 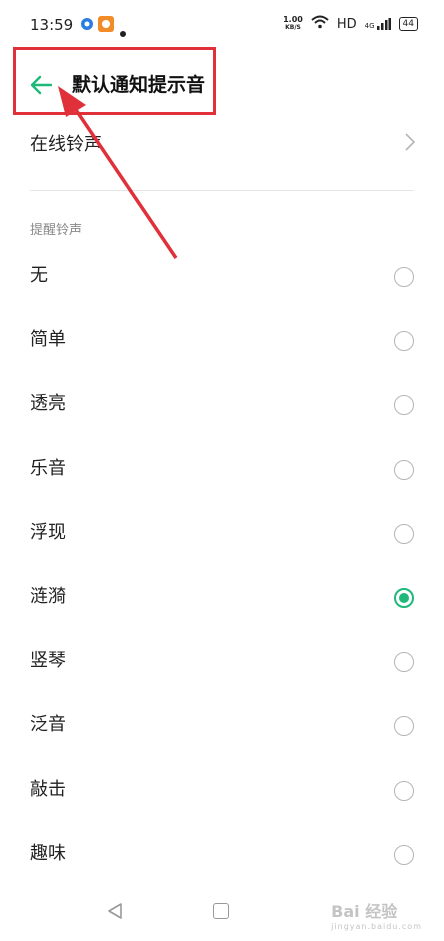 What do you see at coordinates (293, 23) in the screenshot?
I see `network-speed: 1.00 KB/S` at bounding box center [293, 23].